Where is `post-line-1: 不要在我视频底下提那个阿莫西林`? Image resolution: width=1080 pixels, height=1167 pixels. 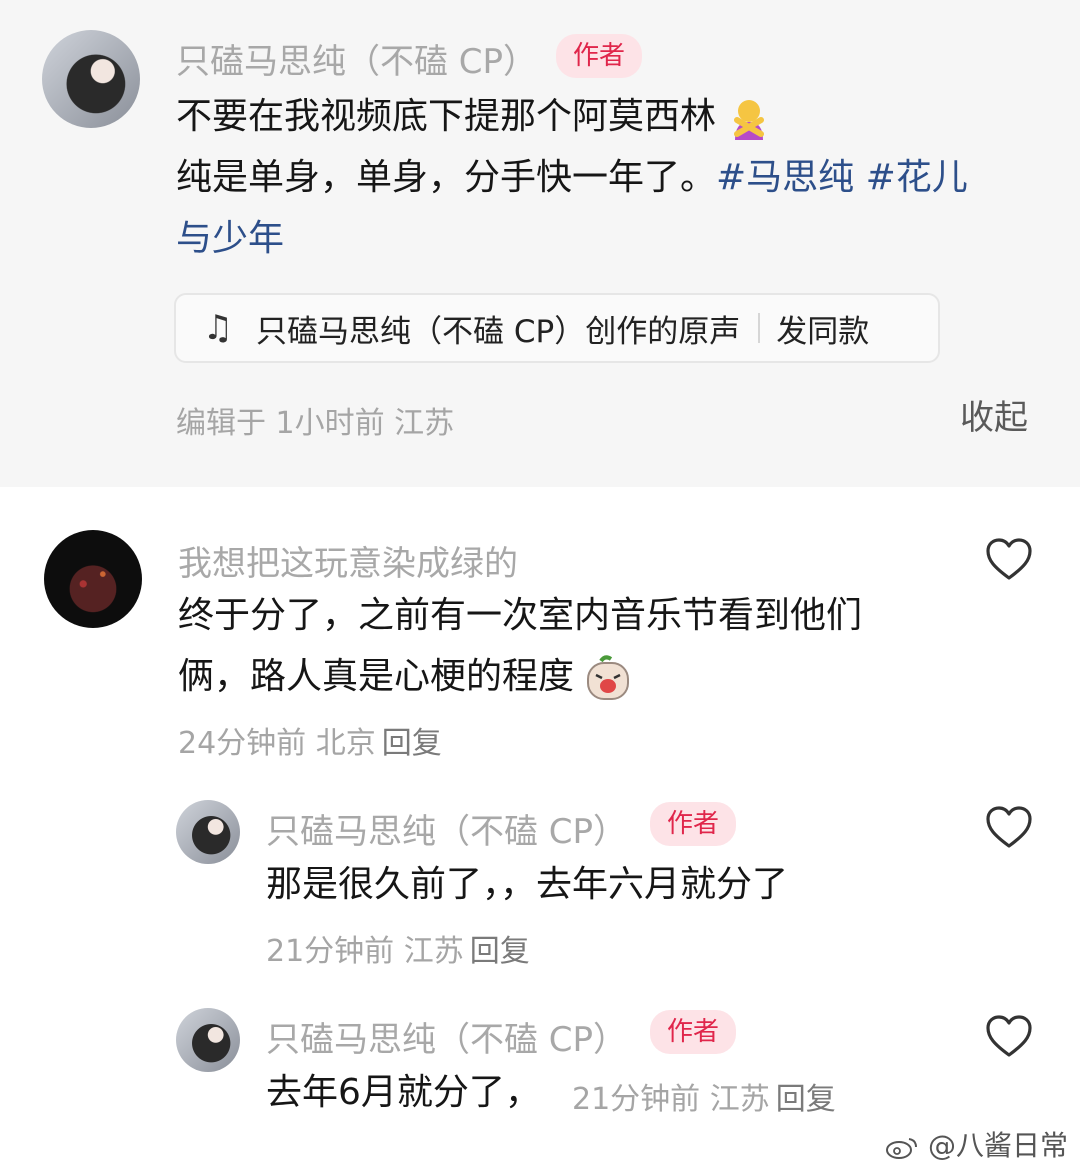
post-line-1: 不要在我视频底下提那个阿莫西林 is located at coordinates (446, 116).